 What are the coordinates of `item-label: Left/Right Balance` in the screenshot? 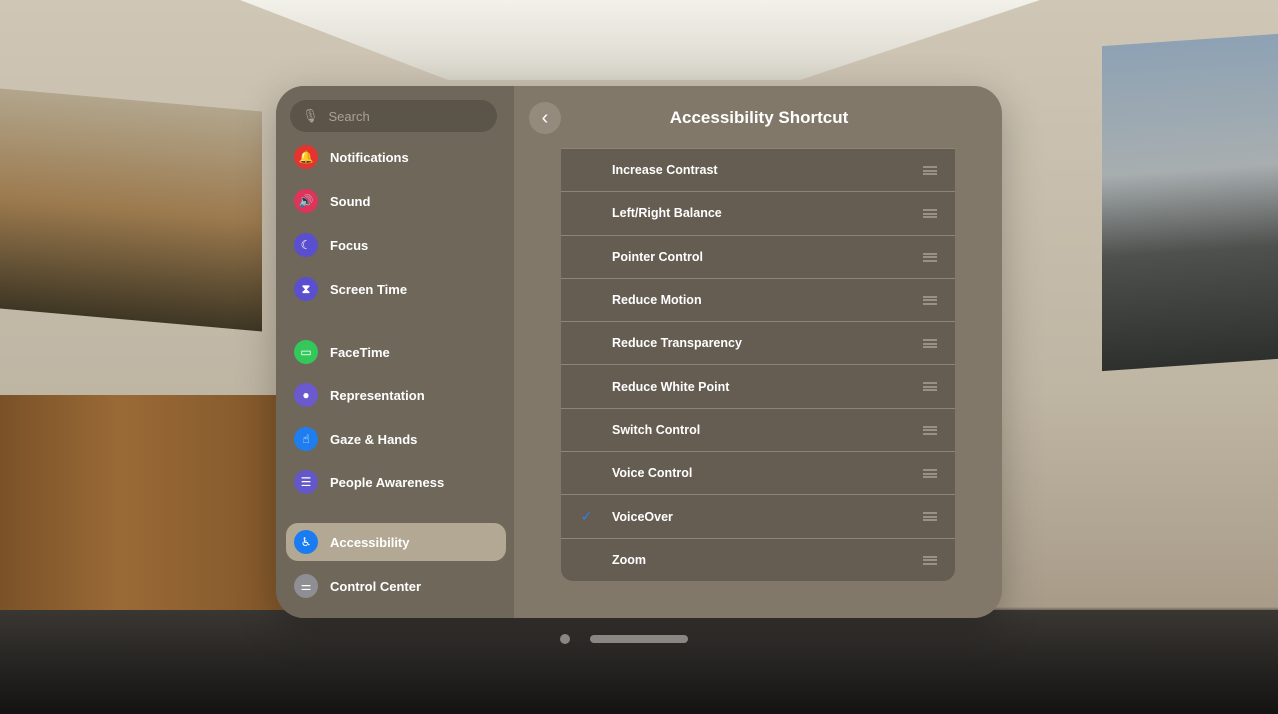 It's located at (667, 213).